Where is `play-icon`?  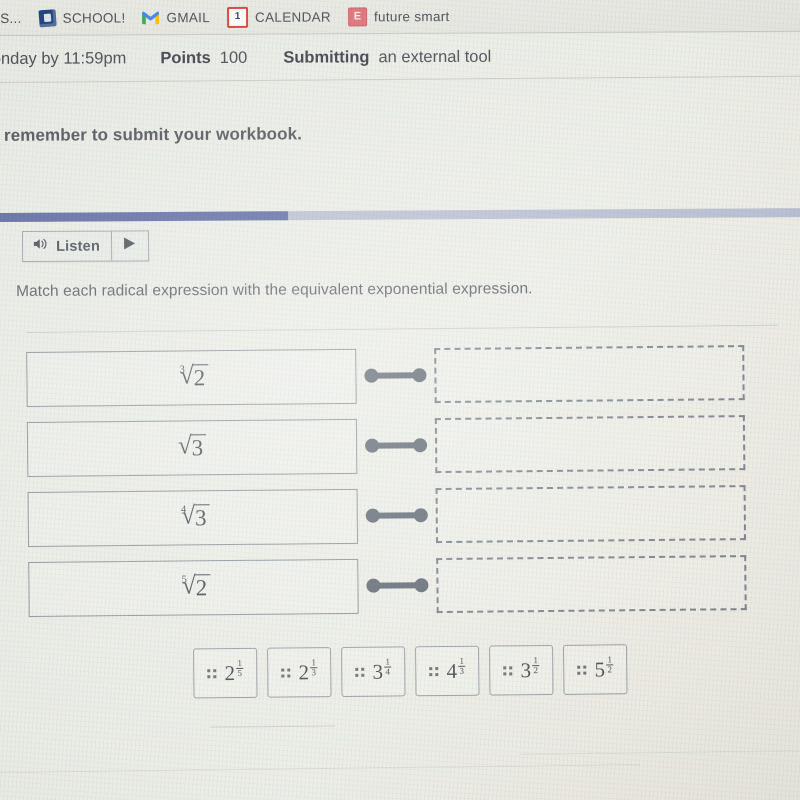
play-icon is located at coordinates (129, 245).